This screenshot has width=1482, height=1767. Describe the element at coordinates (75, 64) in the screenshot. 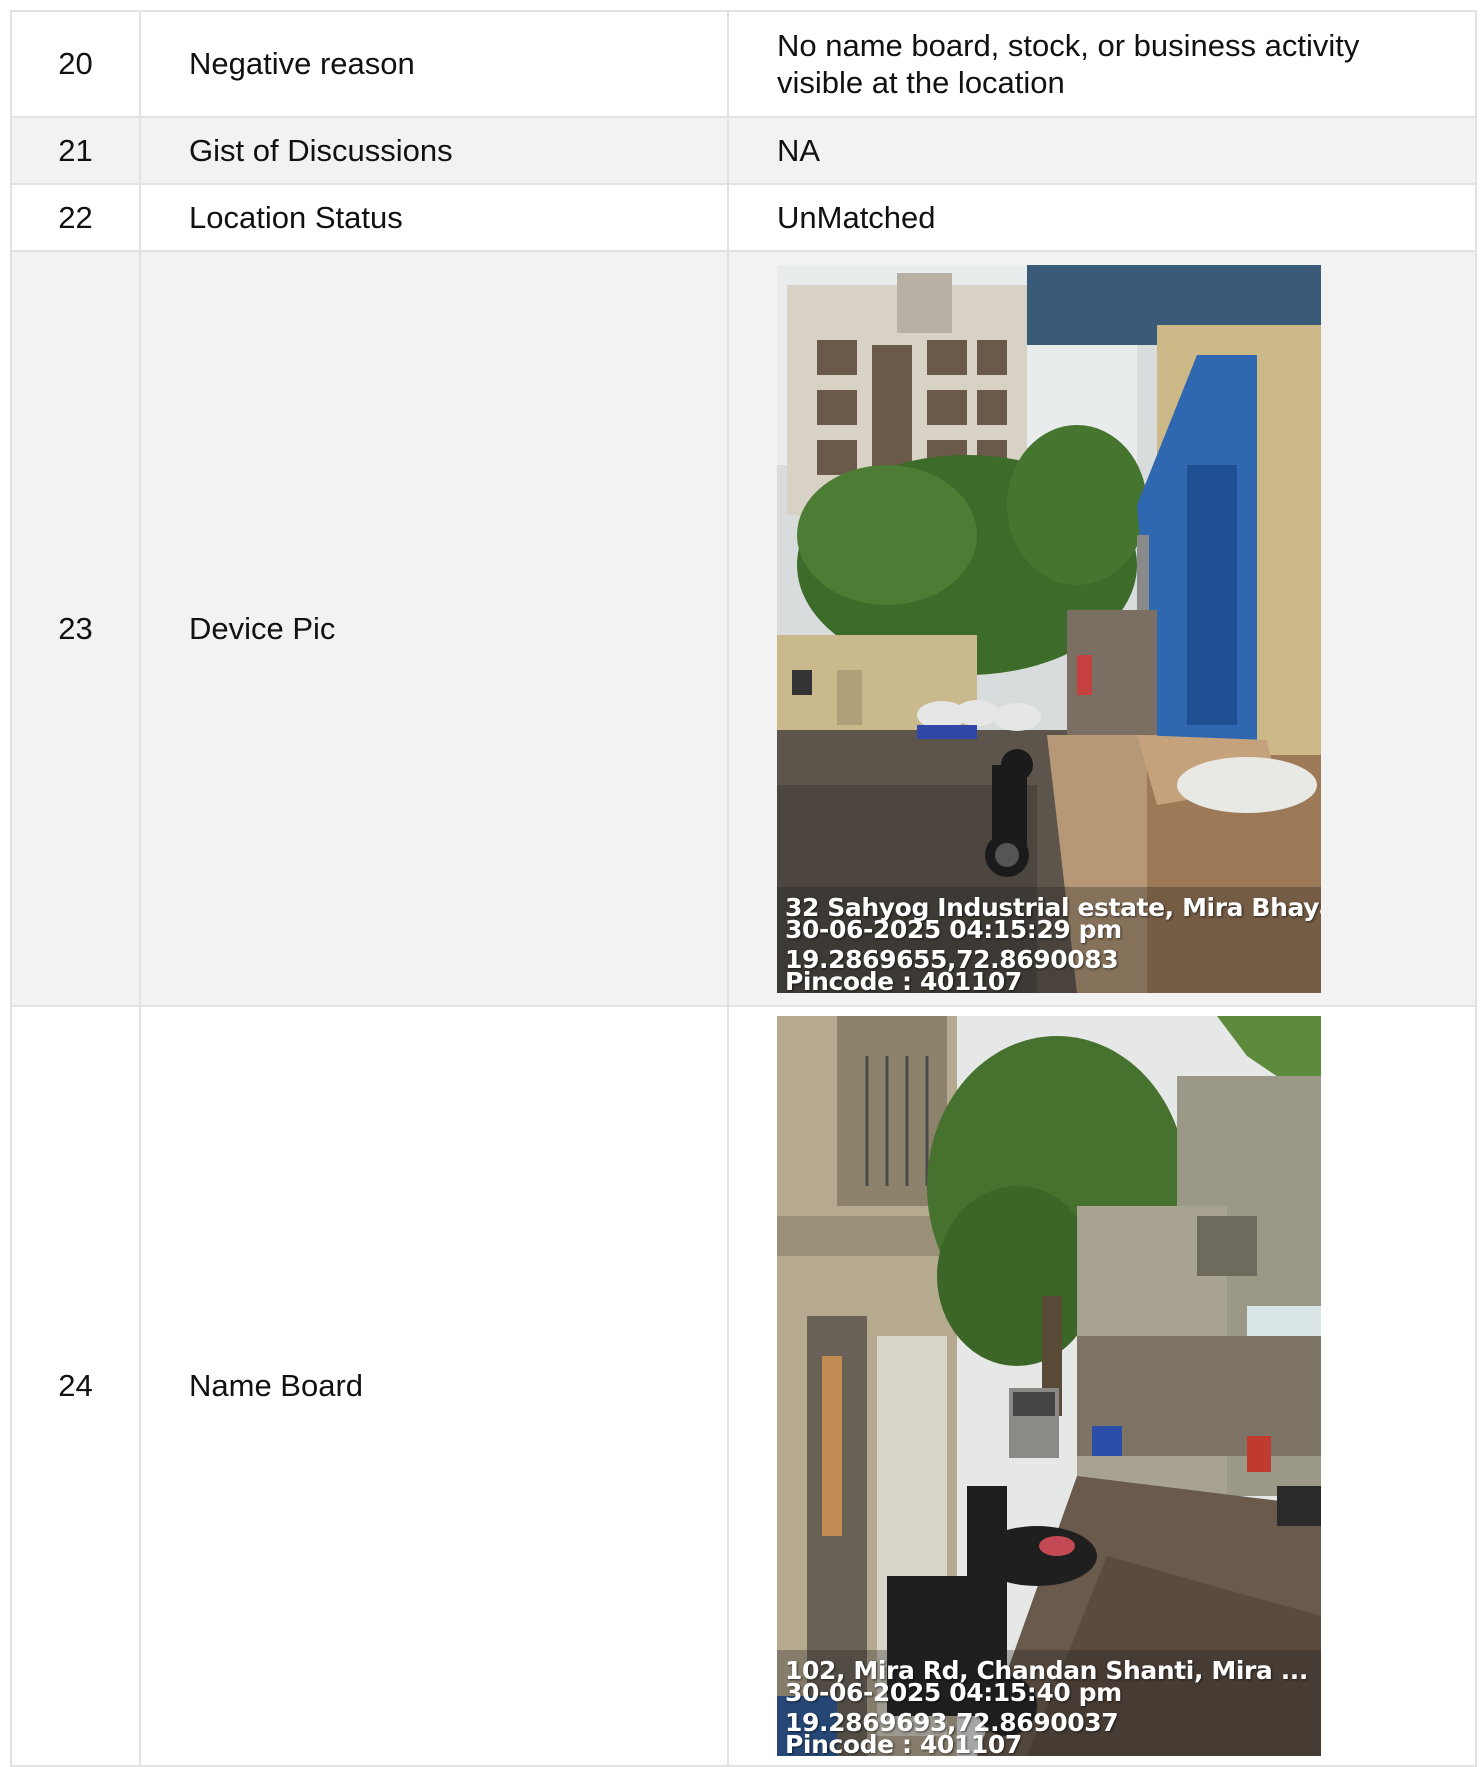

I see `row-number: 20` at that location.